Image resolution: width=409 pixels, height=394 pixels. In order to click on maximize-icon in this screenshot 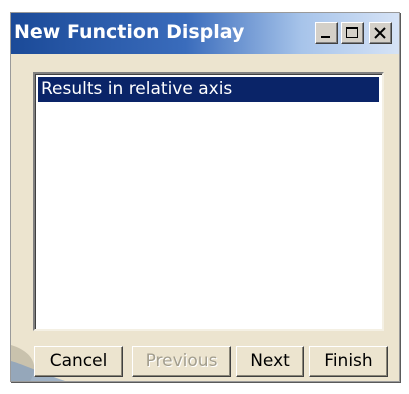, I will do `click(352, 32)`.